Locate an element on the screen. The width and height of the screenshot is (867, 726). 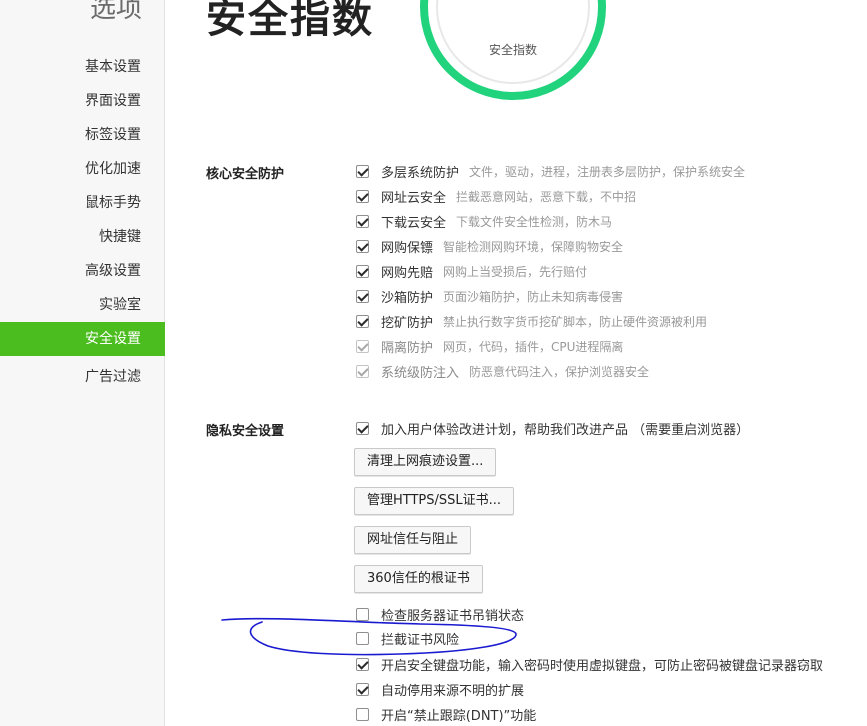
option-block-cert-risk: 拦截证书风险 is located at coordinates (407, 638).